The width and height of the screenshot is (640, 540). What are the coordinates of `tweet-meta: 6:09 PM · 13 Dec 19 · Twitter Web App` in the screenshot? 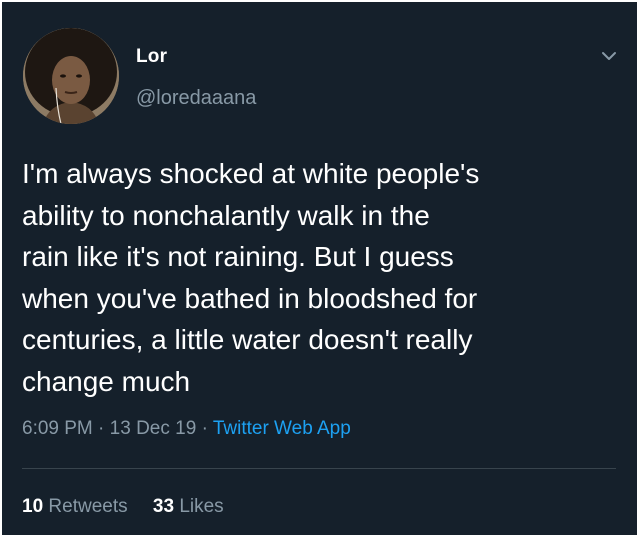 It's located at (186, 429).